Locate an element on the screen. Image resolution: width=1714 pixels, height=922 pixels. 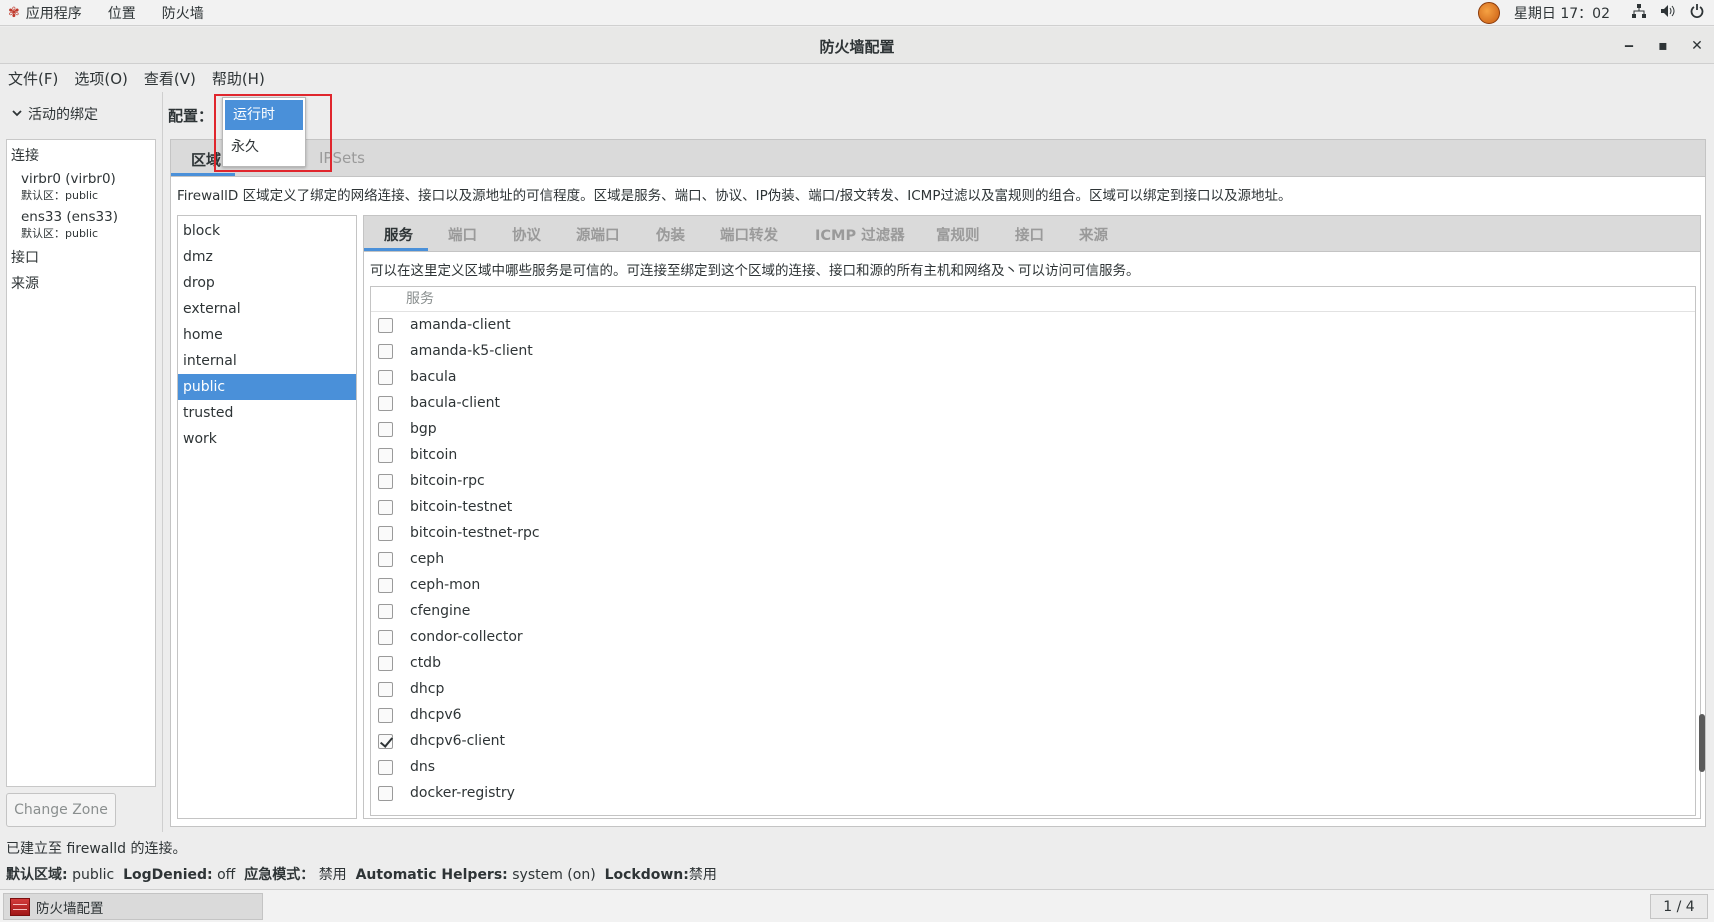
services-column-header: 服务 is located at coordinates (1033, 299).